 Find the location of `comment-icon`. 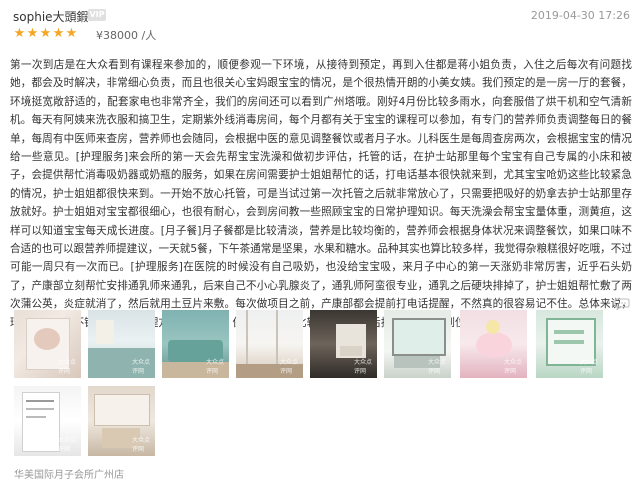

comment-icon is located at coordinates (622, 304).